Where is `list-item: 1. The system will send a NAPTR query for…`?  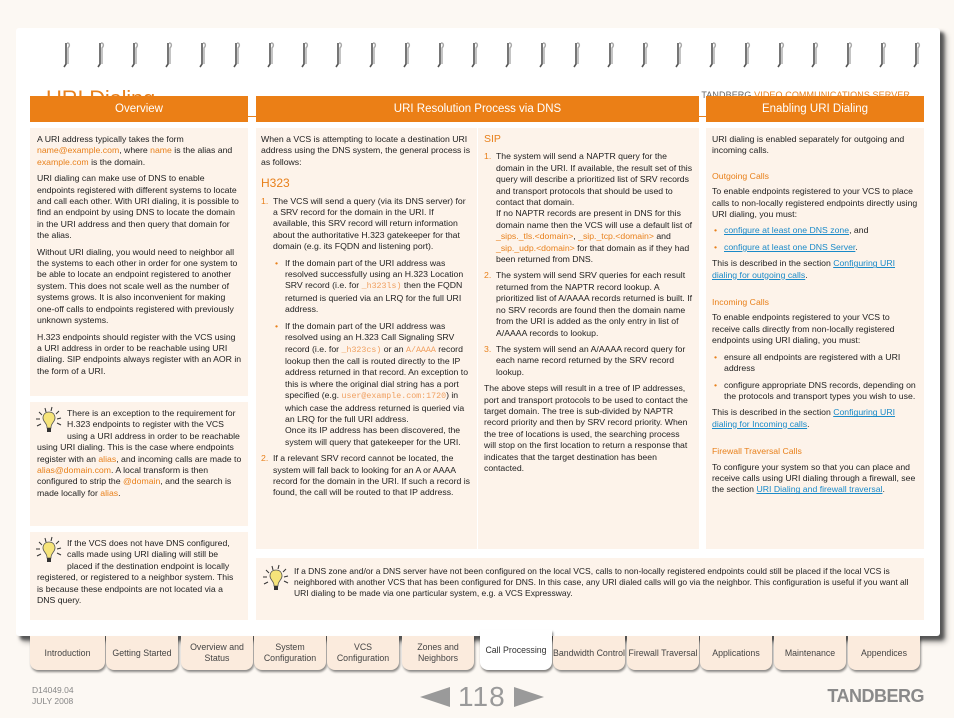 list-item: 1. The system will send a NAPTR query for… is located at coordinates (588, 208).